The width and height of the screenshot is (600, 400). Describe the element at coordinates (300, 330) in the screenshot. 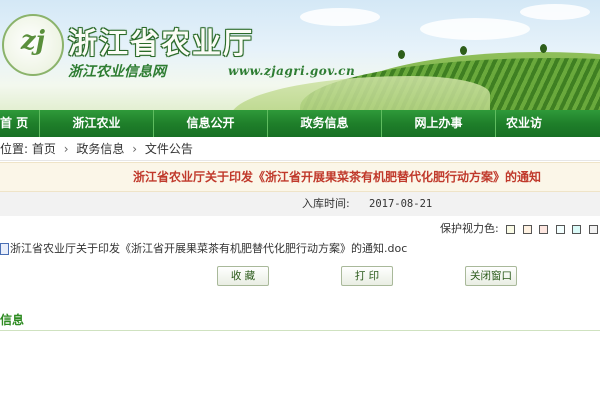

I see `related-divider` at that location.